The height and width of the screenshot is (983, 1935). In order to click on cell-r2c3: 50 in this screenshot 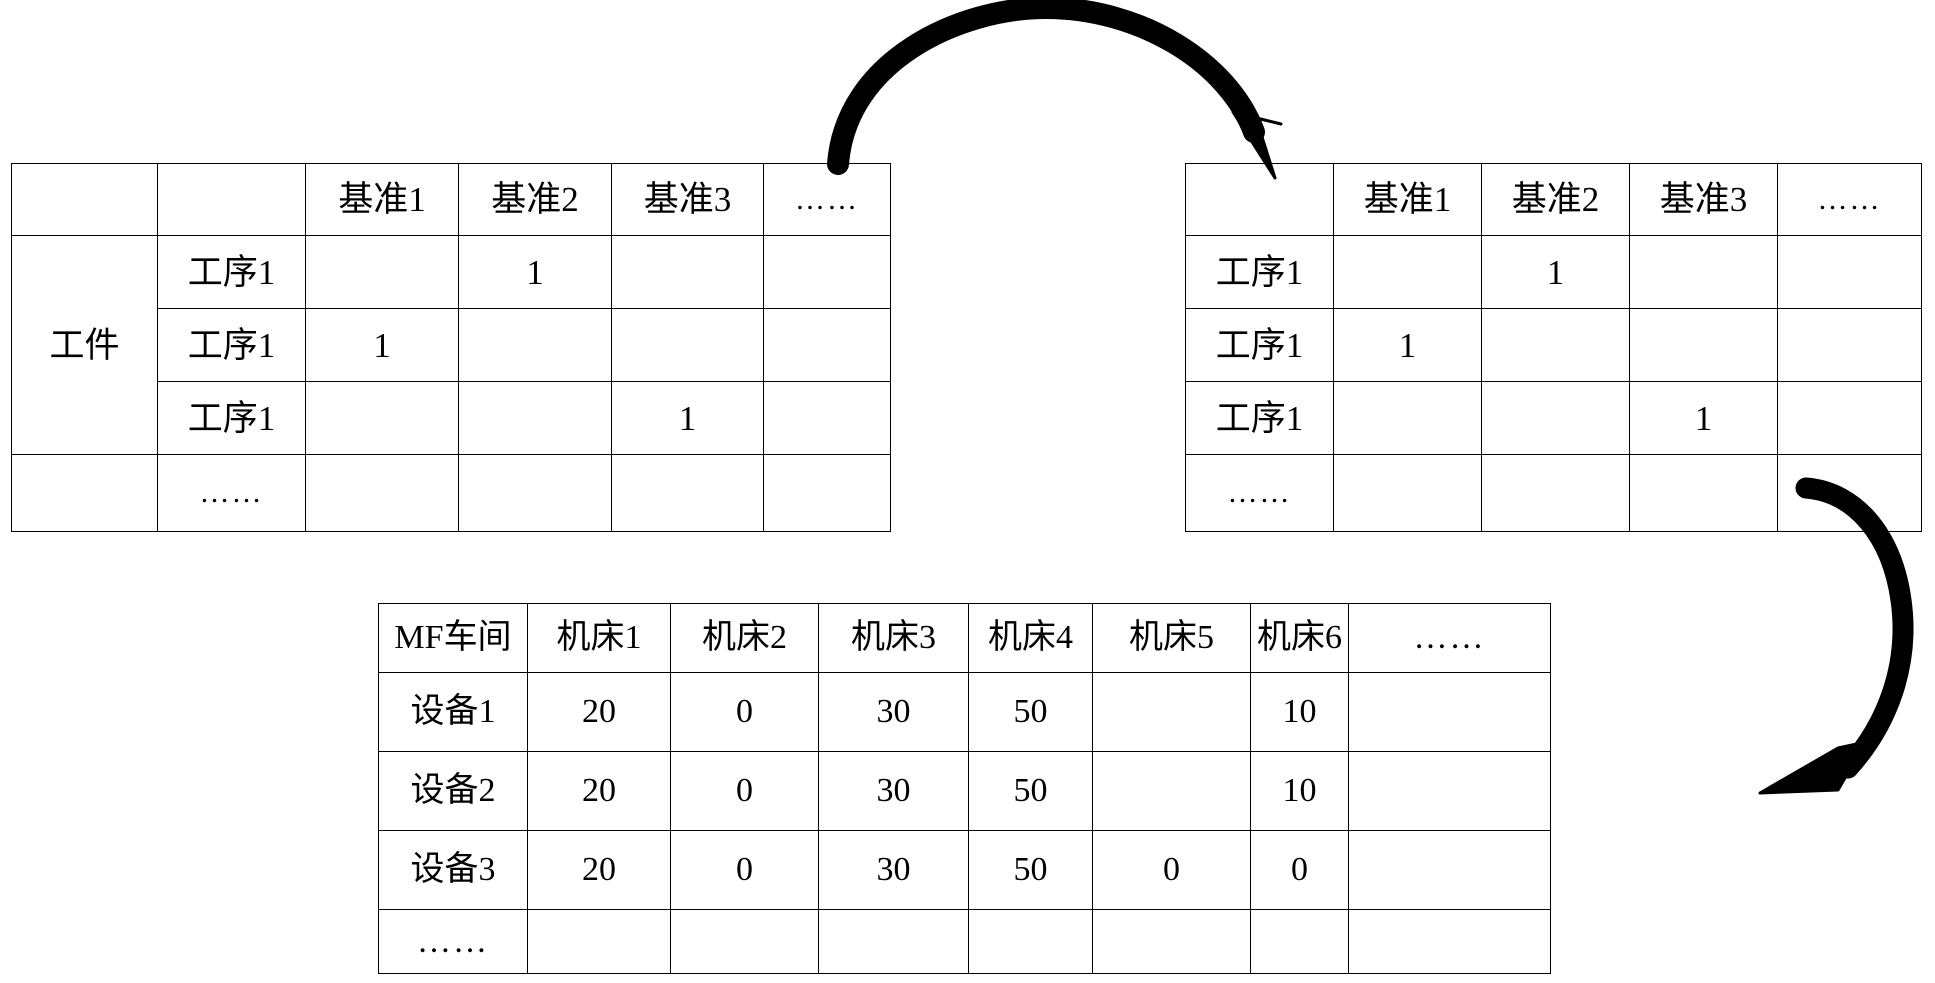, I will do `click(1030, 870)`.